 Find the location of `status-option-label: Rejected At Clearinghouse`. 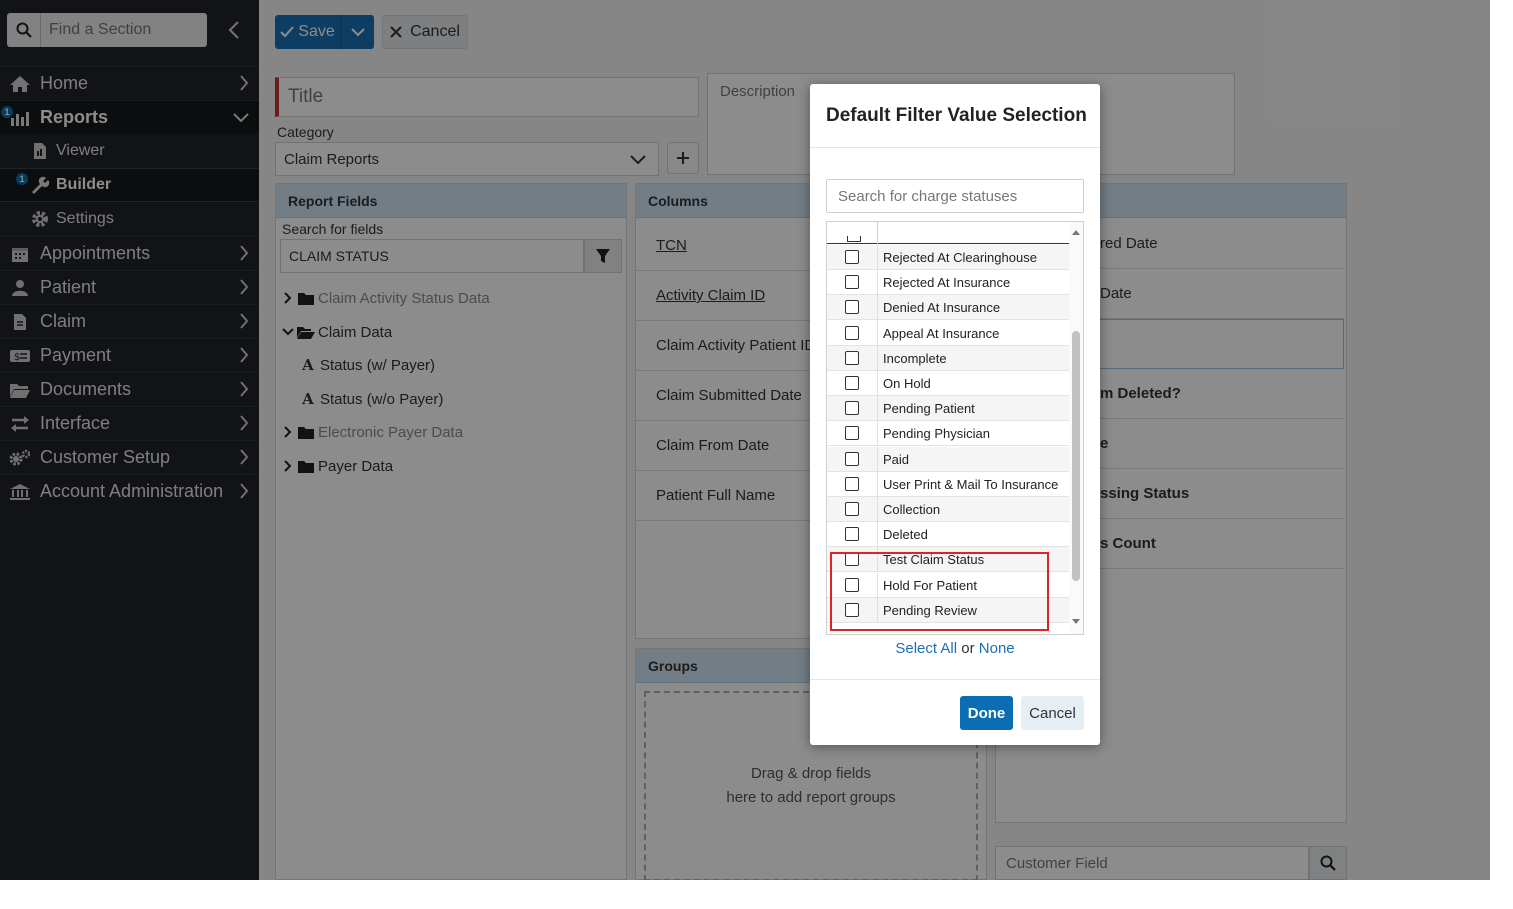

status-option-label: Rejected At Clearinghouse is located at coordinates (960, 257).